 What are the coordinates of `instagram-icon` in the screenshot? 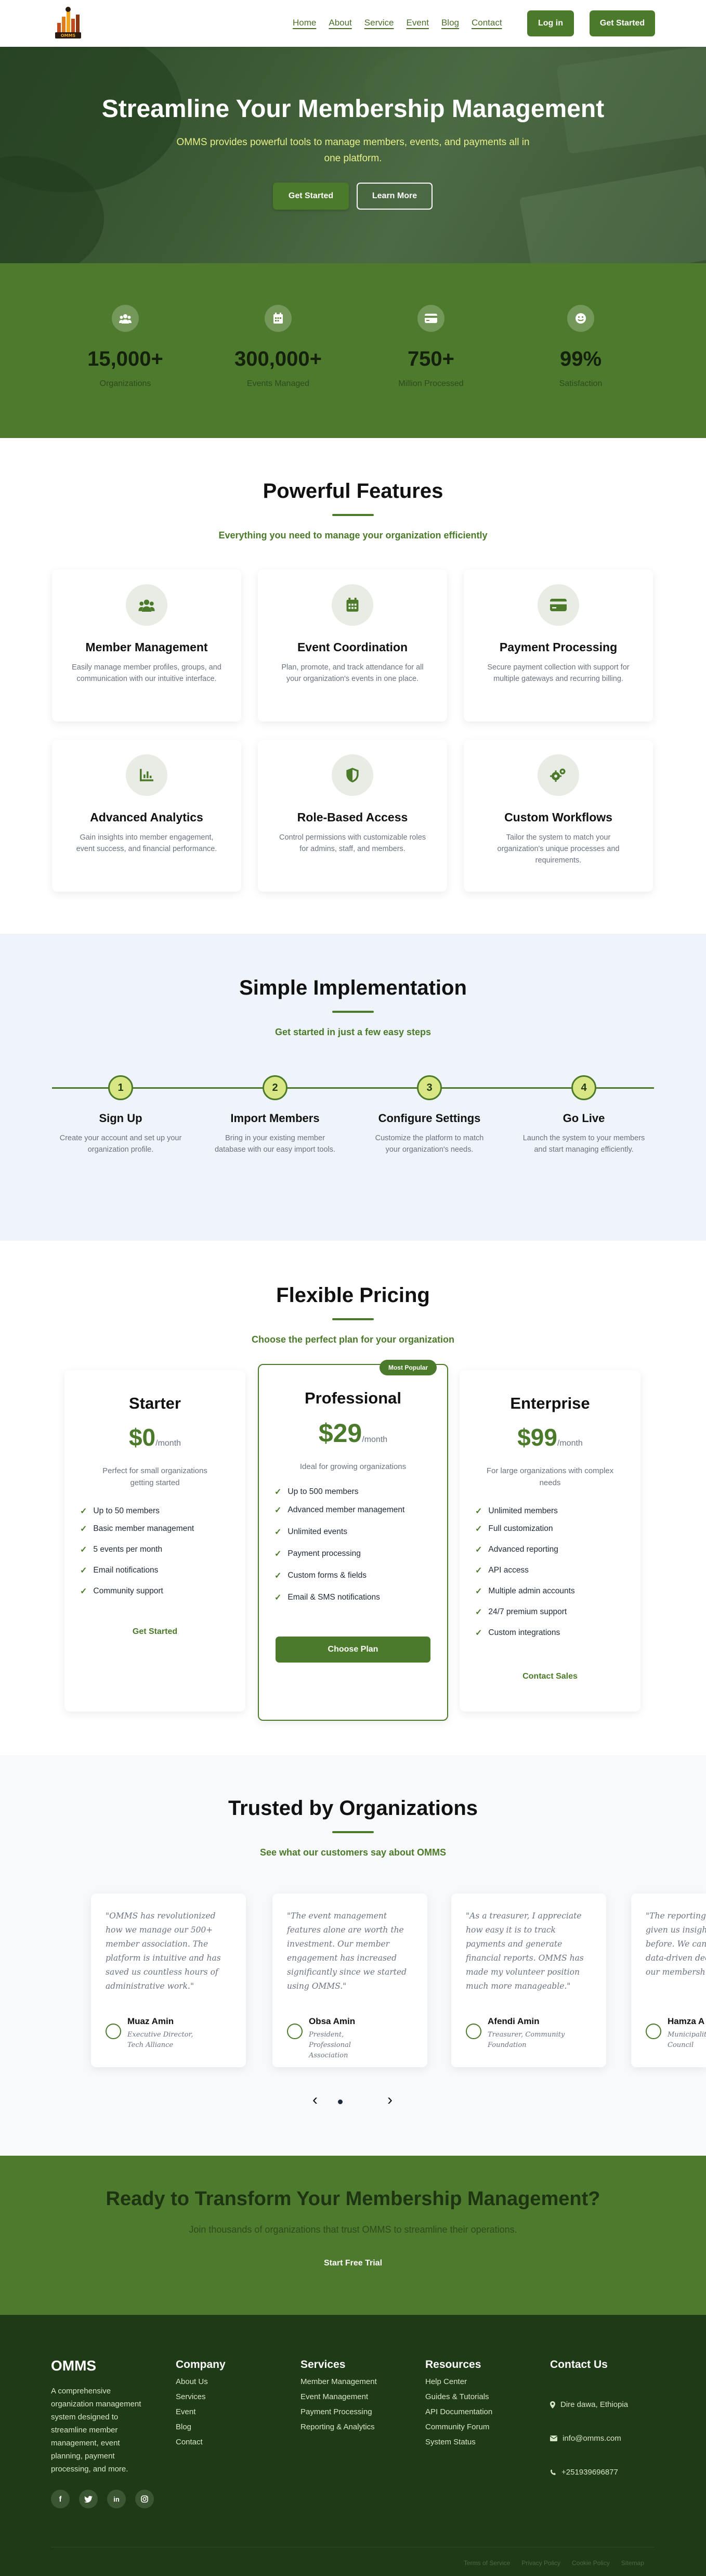 It's located at (145, 2499).